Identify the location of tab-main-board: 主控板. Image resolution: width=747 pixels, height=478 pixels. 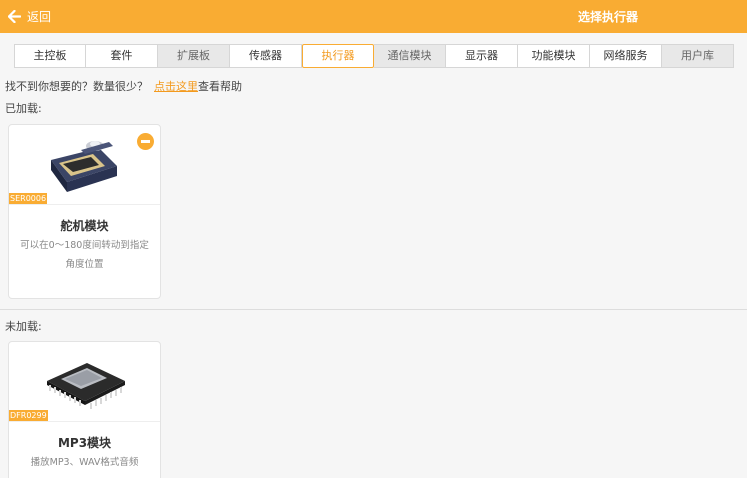
(50, 56).